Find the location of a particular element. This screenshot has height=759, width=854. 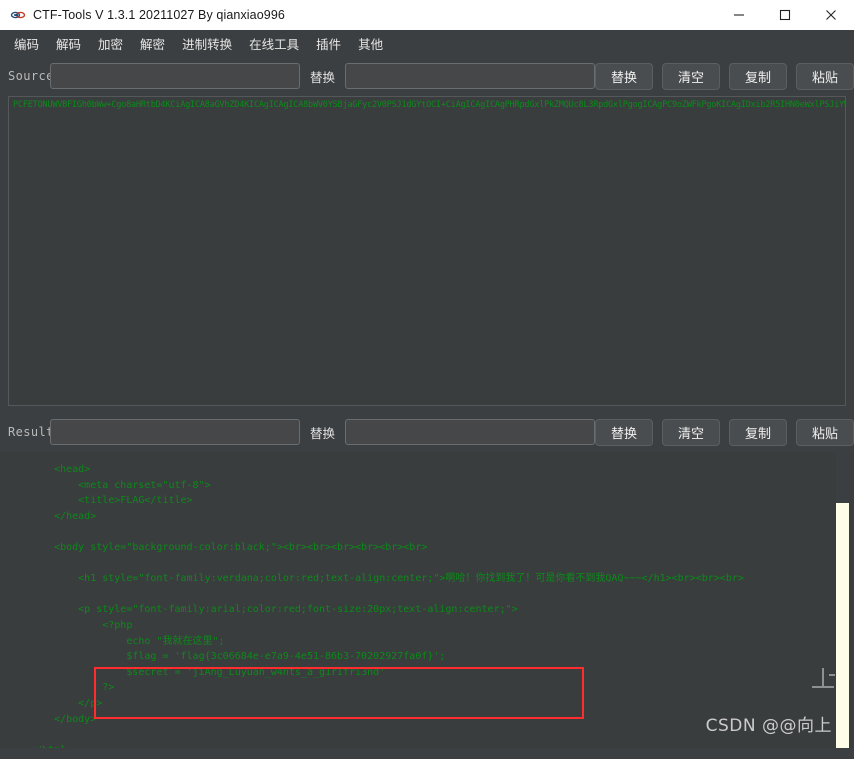

menu-plugins: 插件 is located at coordinates (328, 43).